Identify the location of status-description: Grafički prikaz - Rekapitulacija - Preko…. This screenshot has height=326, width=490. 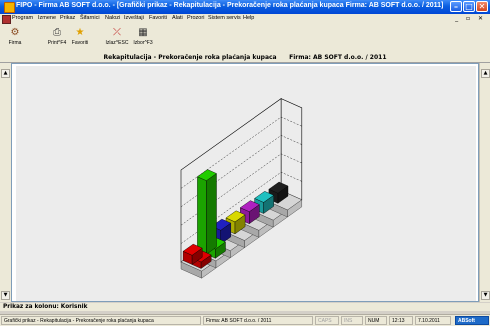
(101, 320).